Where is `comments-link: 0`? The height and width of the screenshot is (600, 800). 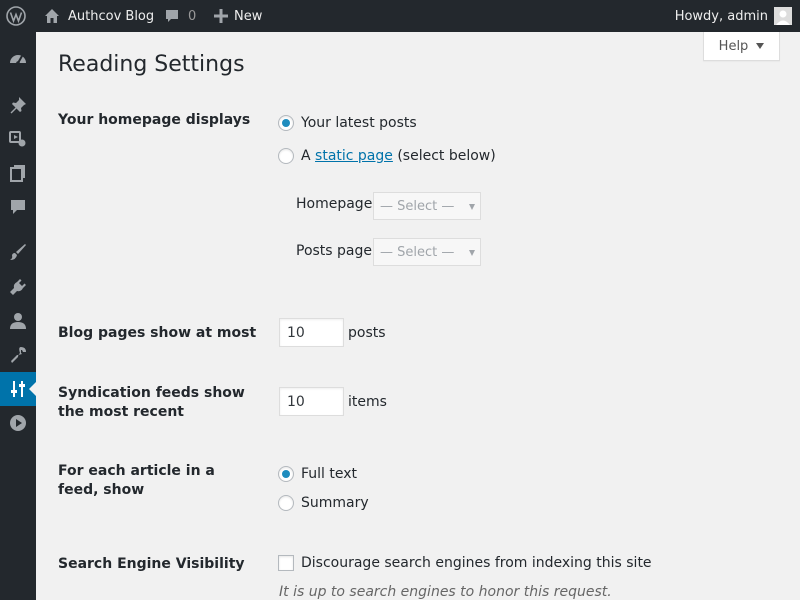 comments-link: 0 is located at coordinates (180, 16).